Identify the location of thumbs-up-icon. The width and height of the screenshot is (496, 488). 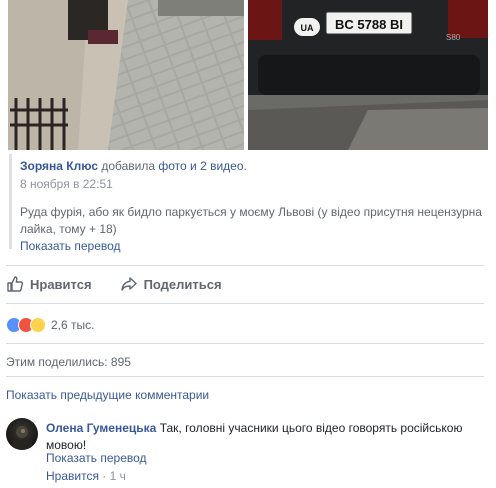
(15, 284).